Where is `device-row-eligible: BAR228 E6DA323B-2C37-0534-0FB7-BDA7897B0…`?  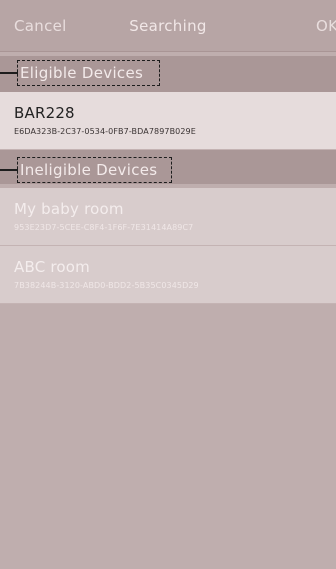
device-row-eligible: BAR228 E6DA323B-2C37-0534-0FB7-BDA7897B0… is located at coordinates (168, 121).